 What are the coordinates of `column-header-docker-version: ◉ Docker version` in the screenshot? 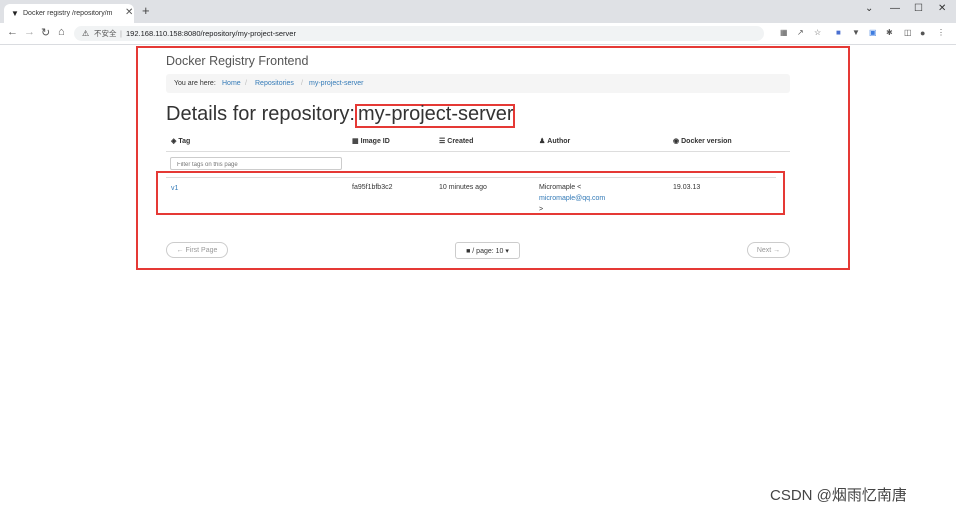 It's located at (702, 141).